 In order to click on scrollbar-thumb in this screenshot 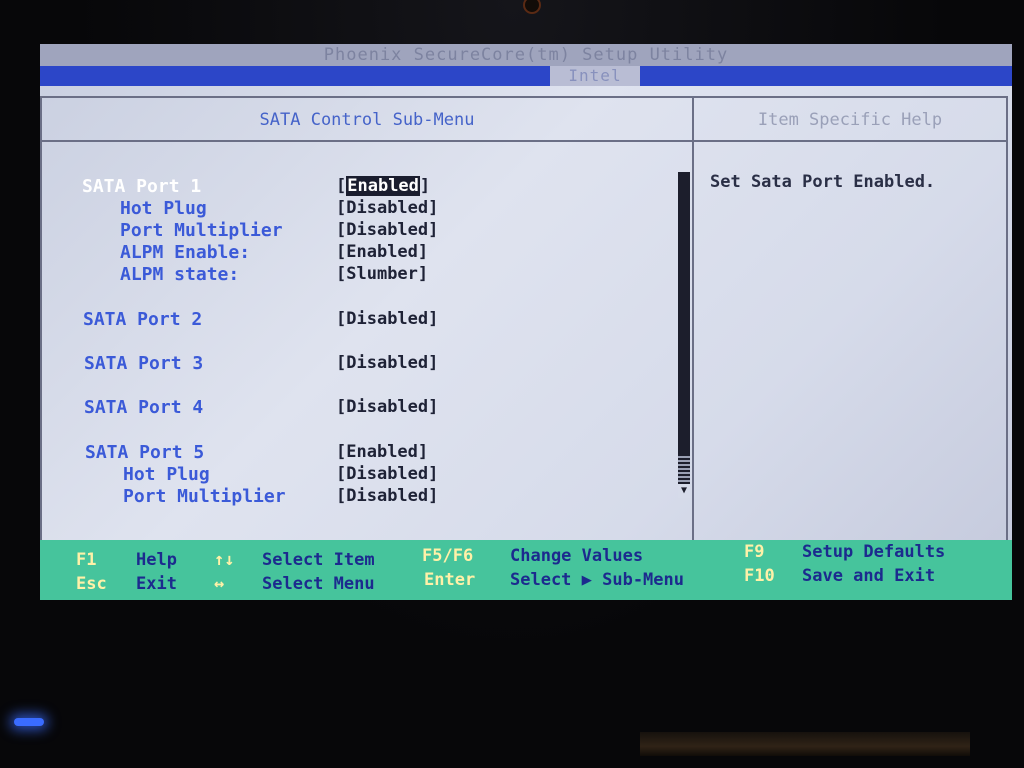, I will do `click(684, 471)`.